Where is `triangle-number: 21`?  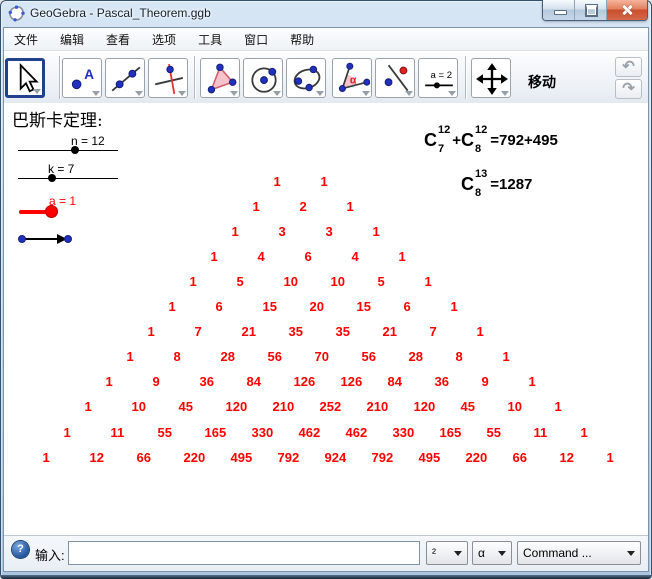 triangle-number: 21 is located at coordinates (248, 332).